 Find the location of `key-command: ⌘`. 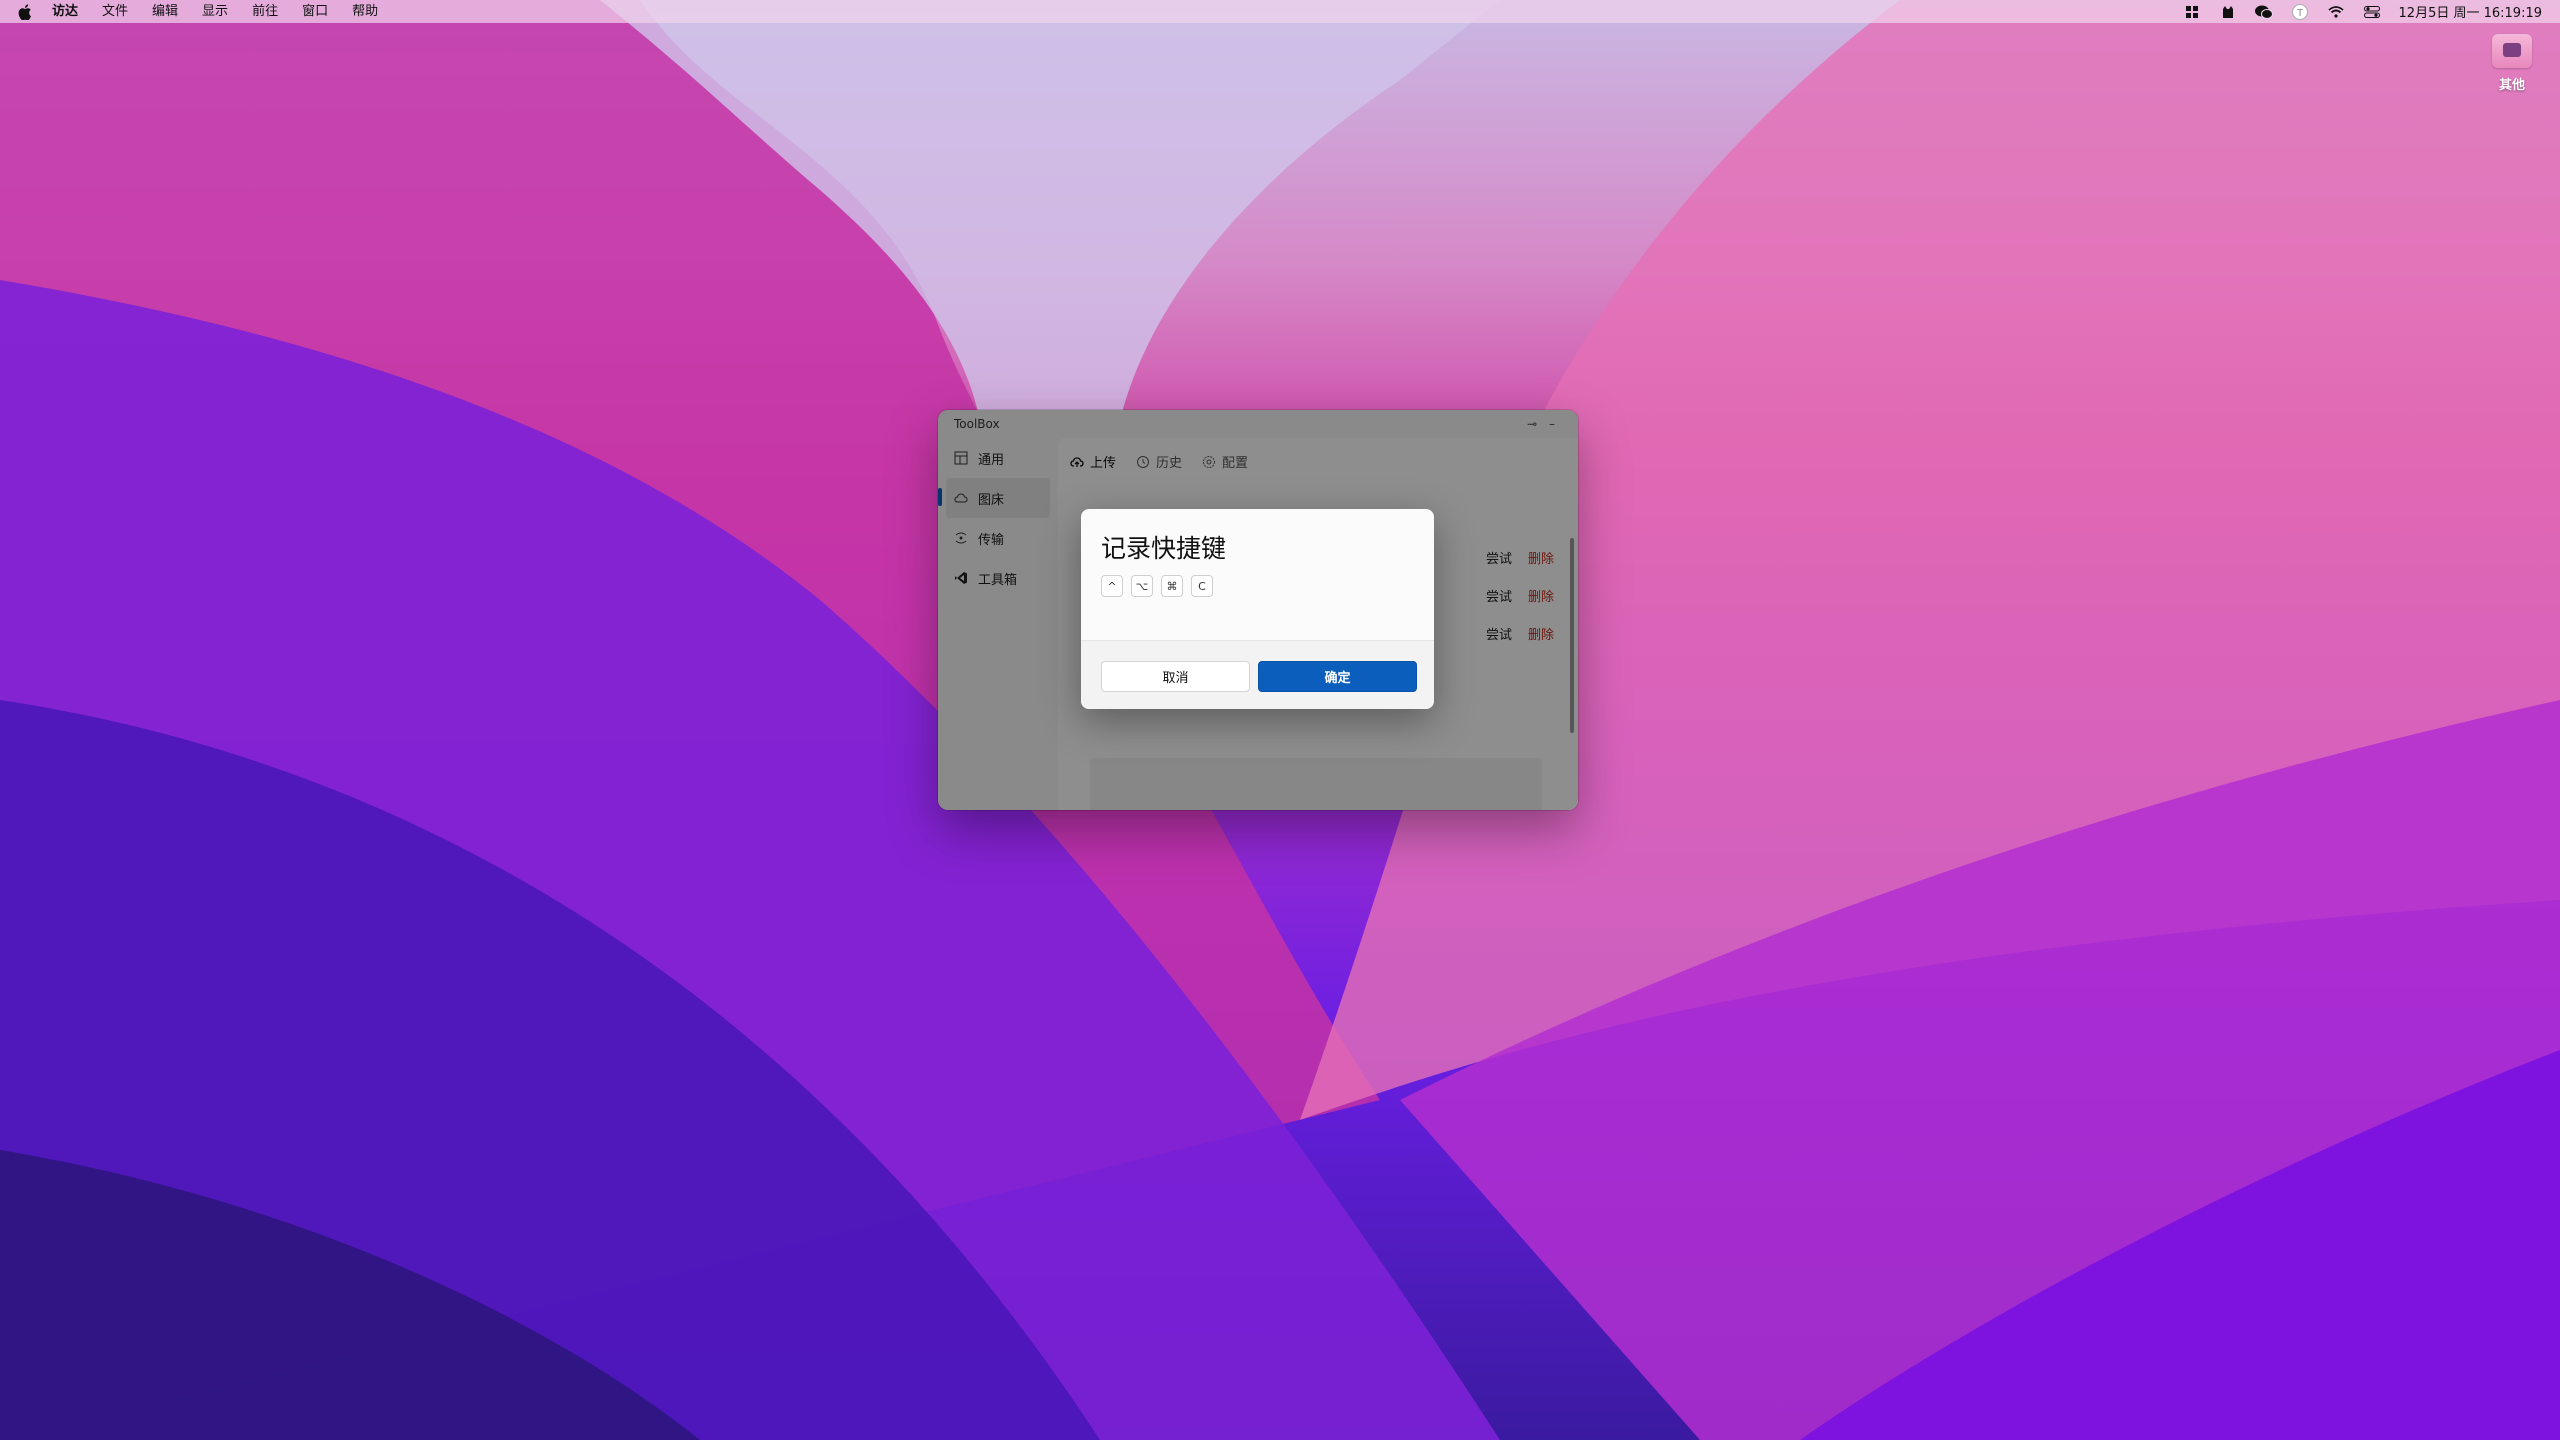

key-command: ⌘ is located at coordinates (1172, 586).